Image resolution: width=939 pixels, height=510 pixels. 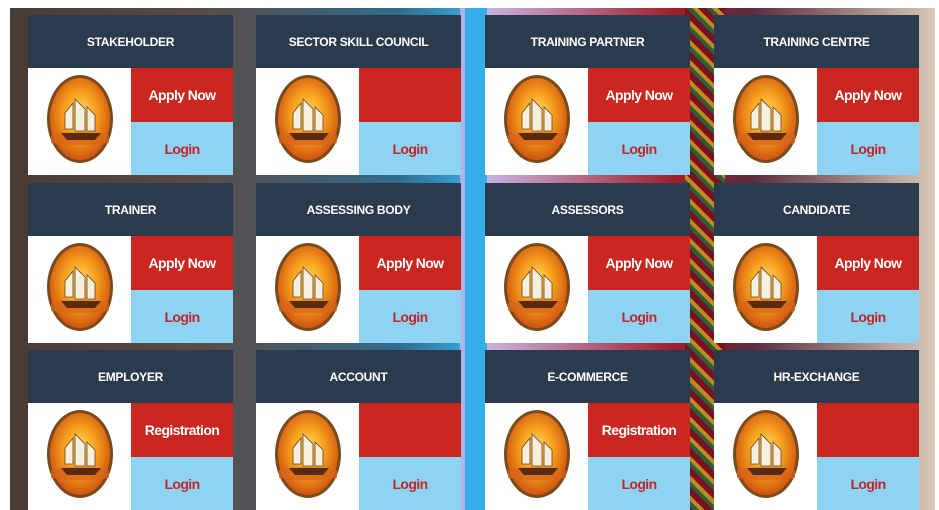 I want to click on portal-card: ASSESSING BODY Apply Now Login, so click(x=358, y=263).